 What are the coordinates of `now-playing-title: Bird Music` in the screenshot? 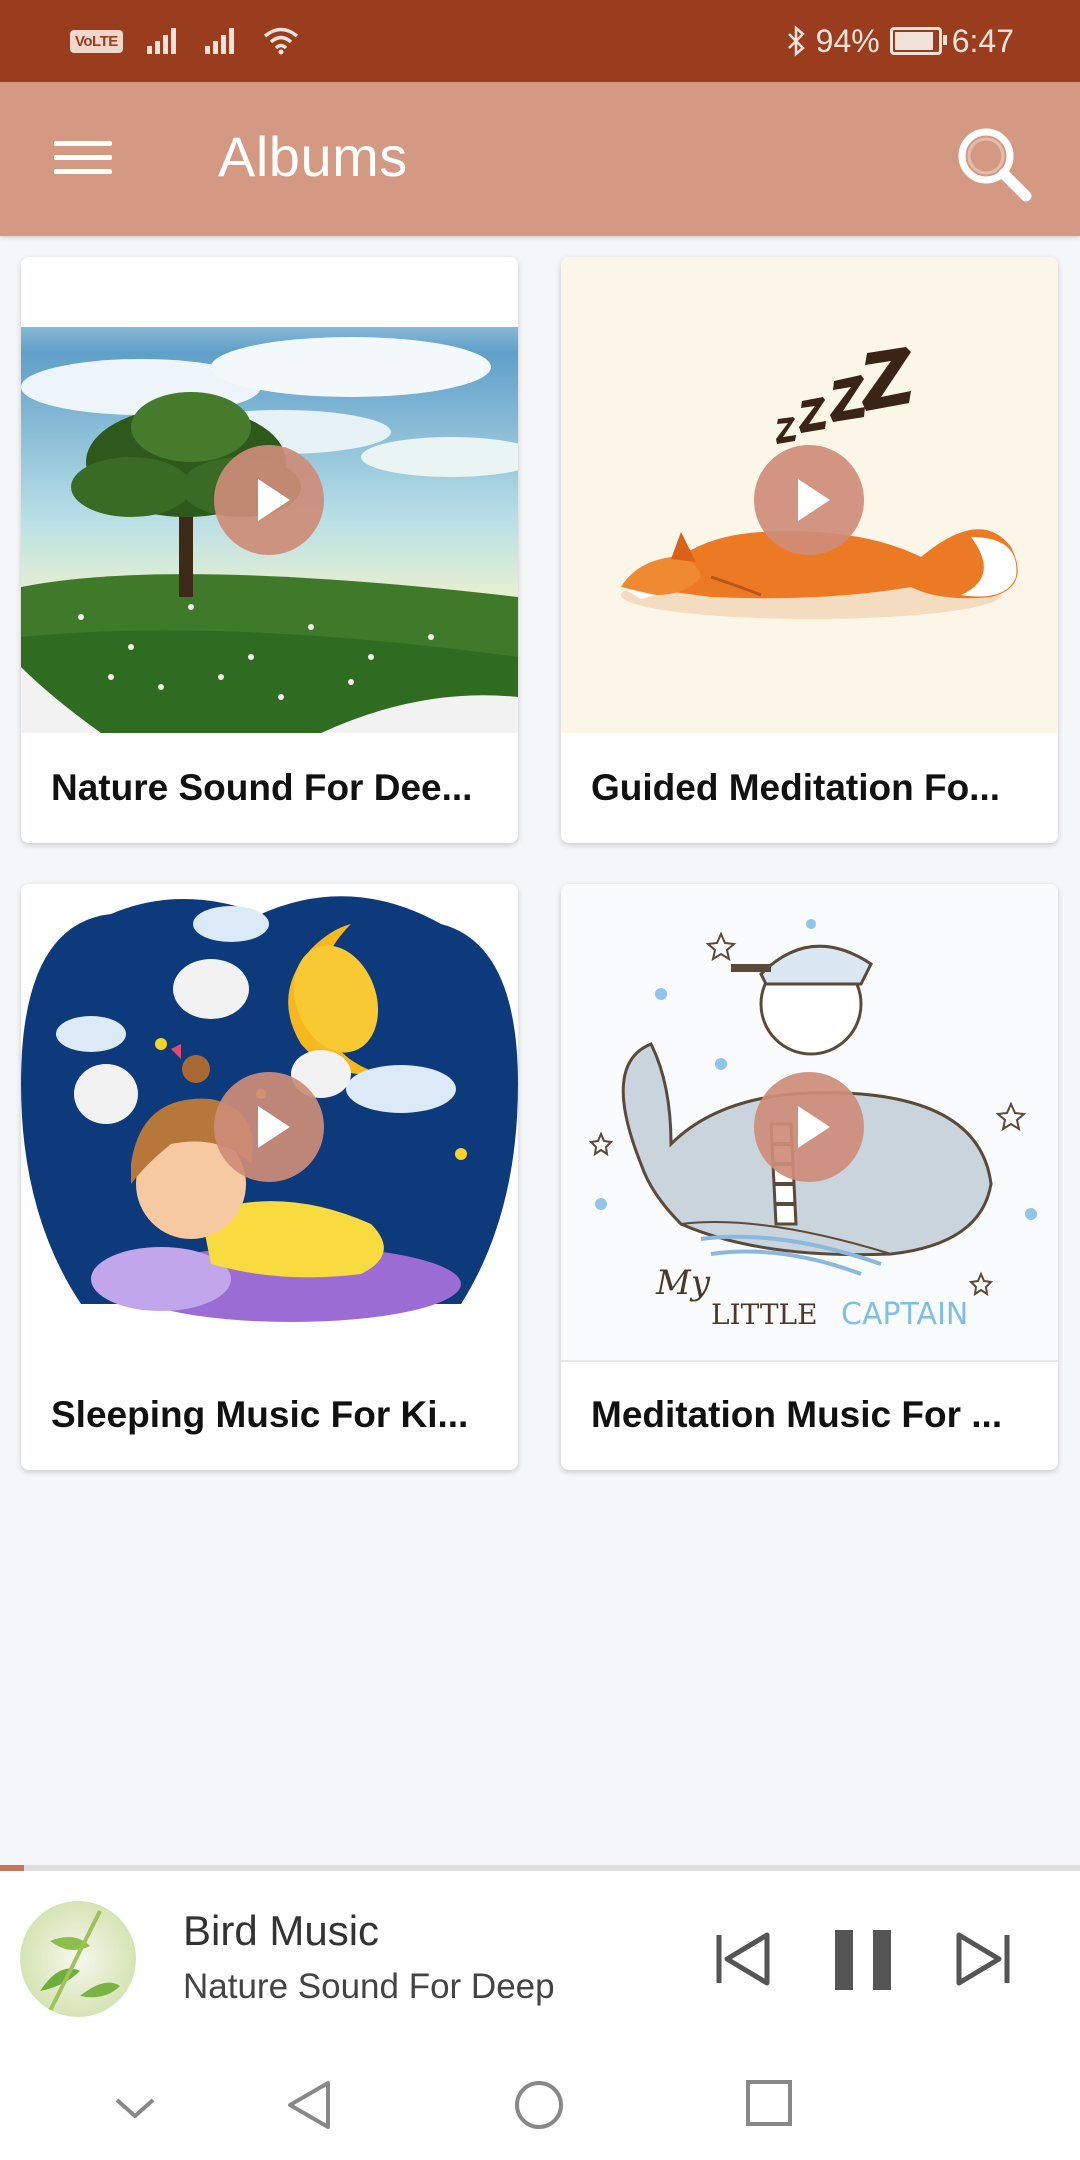 It's located at (281, 1930).